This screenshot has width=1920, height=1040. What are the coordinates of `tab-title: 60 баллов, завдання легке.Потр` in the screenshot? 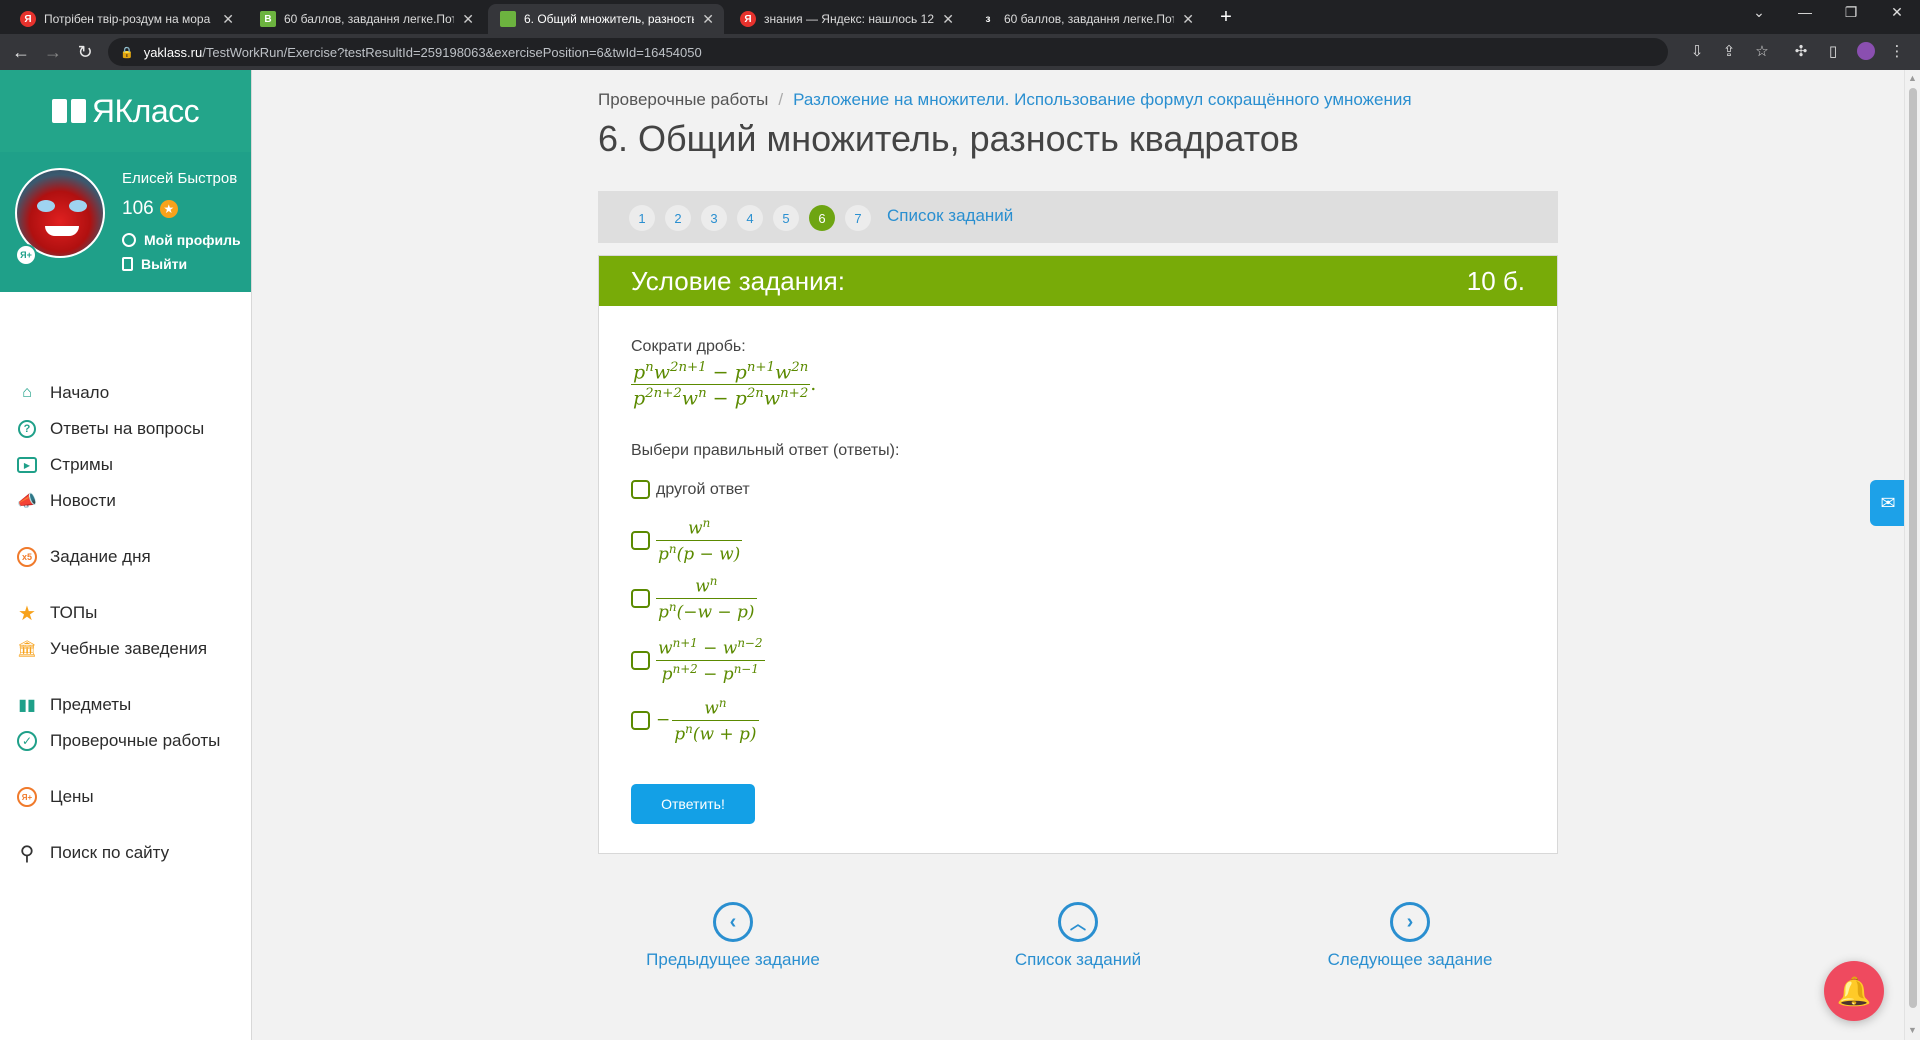 It's located at (1089, 19).